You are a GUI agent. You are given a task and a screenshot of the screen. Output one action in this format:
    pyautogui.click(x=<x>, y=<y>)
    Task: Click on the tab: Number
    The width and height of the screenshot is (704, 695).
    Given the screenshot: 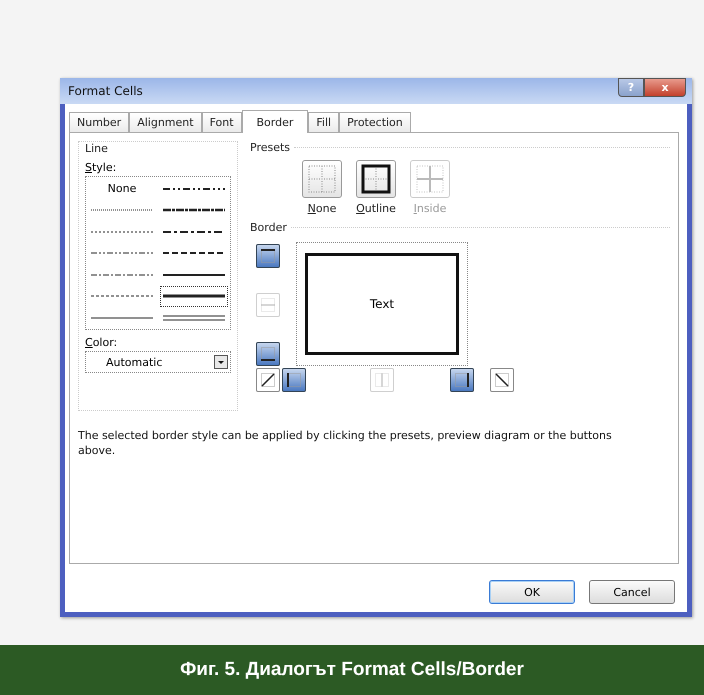 What is the action you would take?
    pyautogui.click(x=99, y=122)
    